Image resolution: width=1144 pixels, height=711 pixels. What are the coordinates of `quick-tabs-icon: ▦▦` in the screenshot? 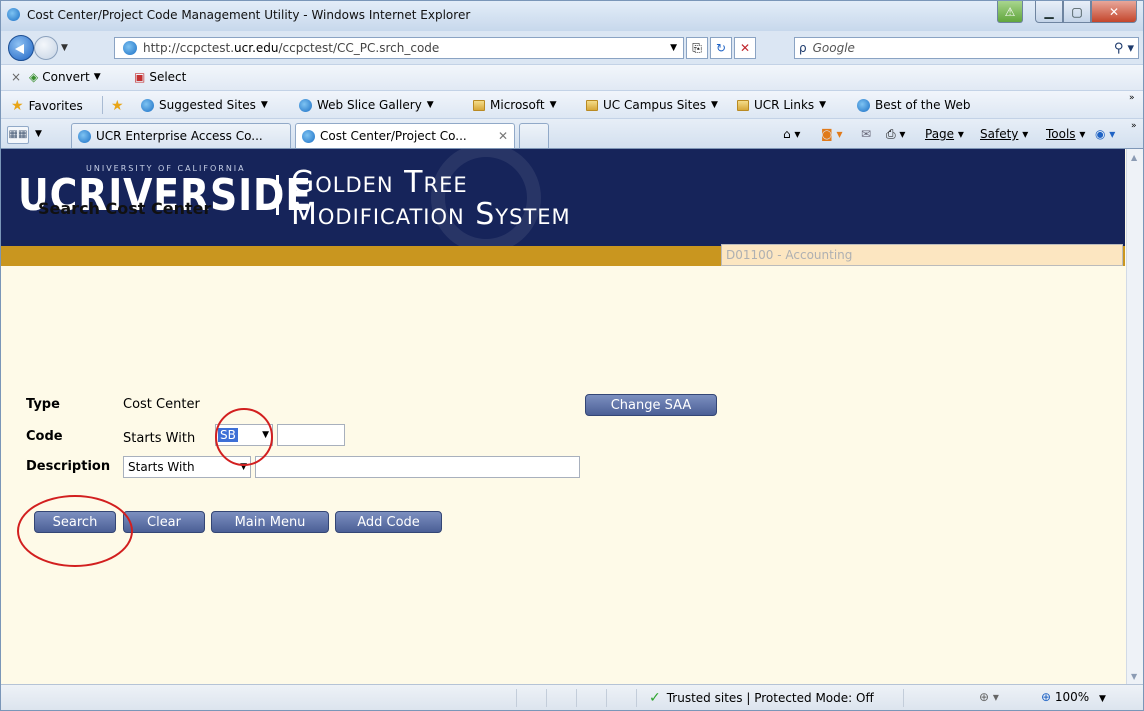 It's located at (18, 135).